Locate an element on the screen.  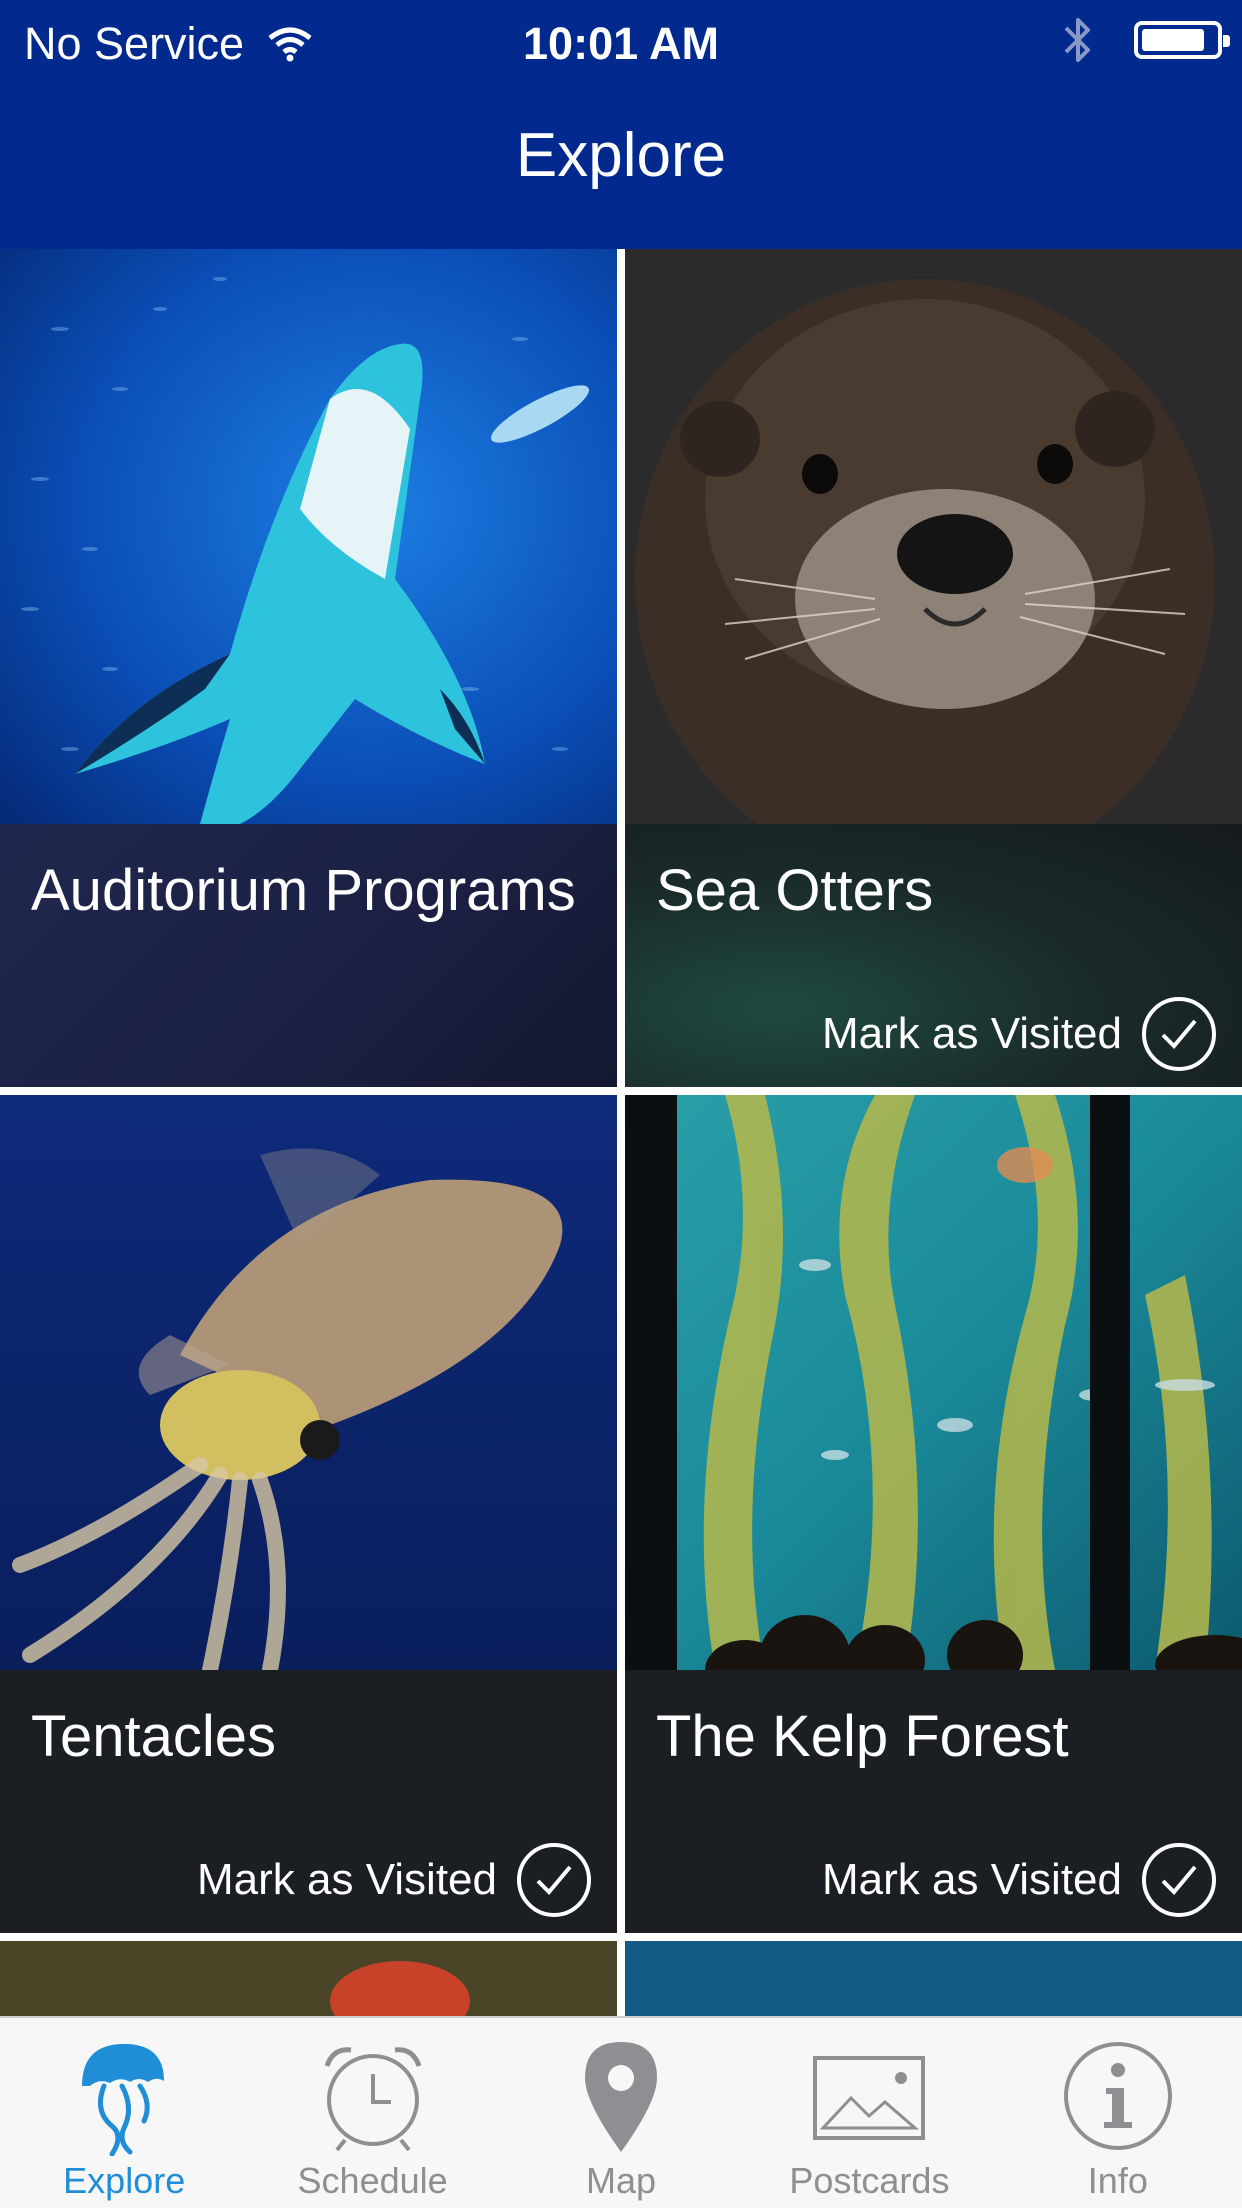
tab-map: Map is located at coordinates (621, 2113).